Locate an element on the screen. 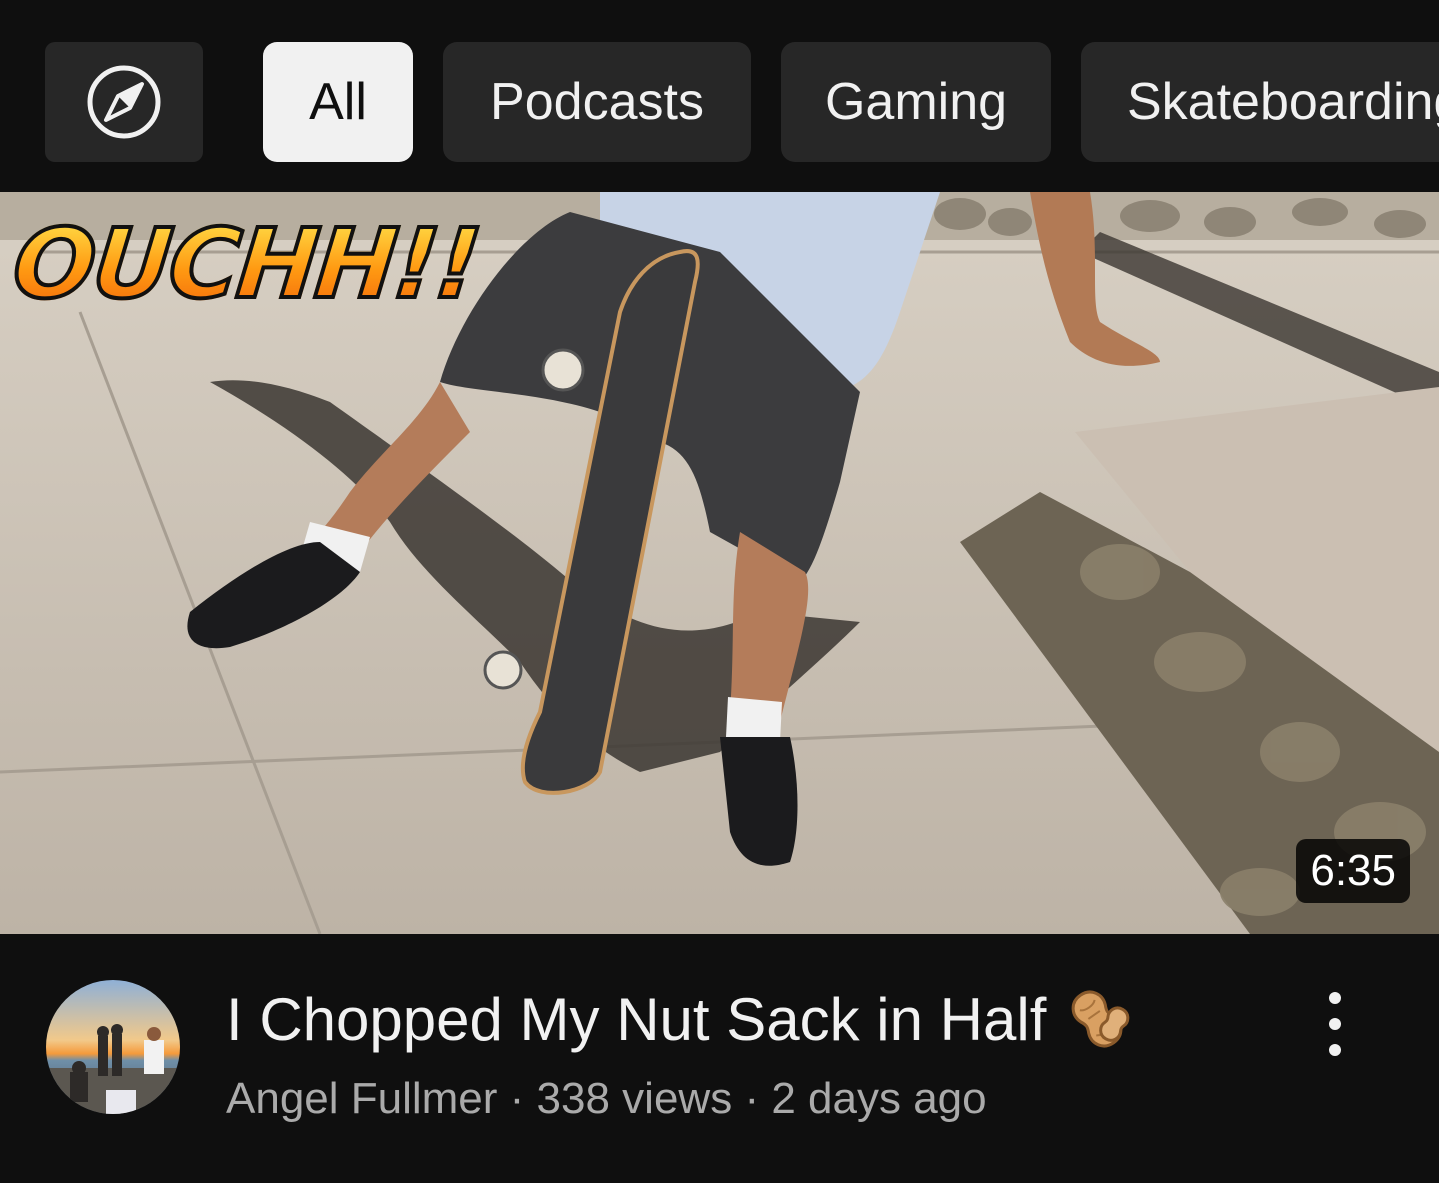 Image resolution: width=1439 pixels, height=1183 pixels. channel-name: Angel Fullmer is located at coordinates (361, 1098).